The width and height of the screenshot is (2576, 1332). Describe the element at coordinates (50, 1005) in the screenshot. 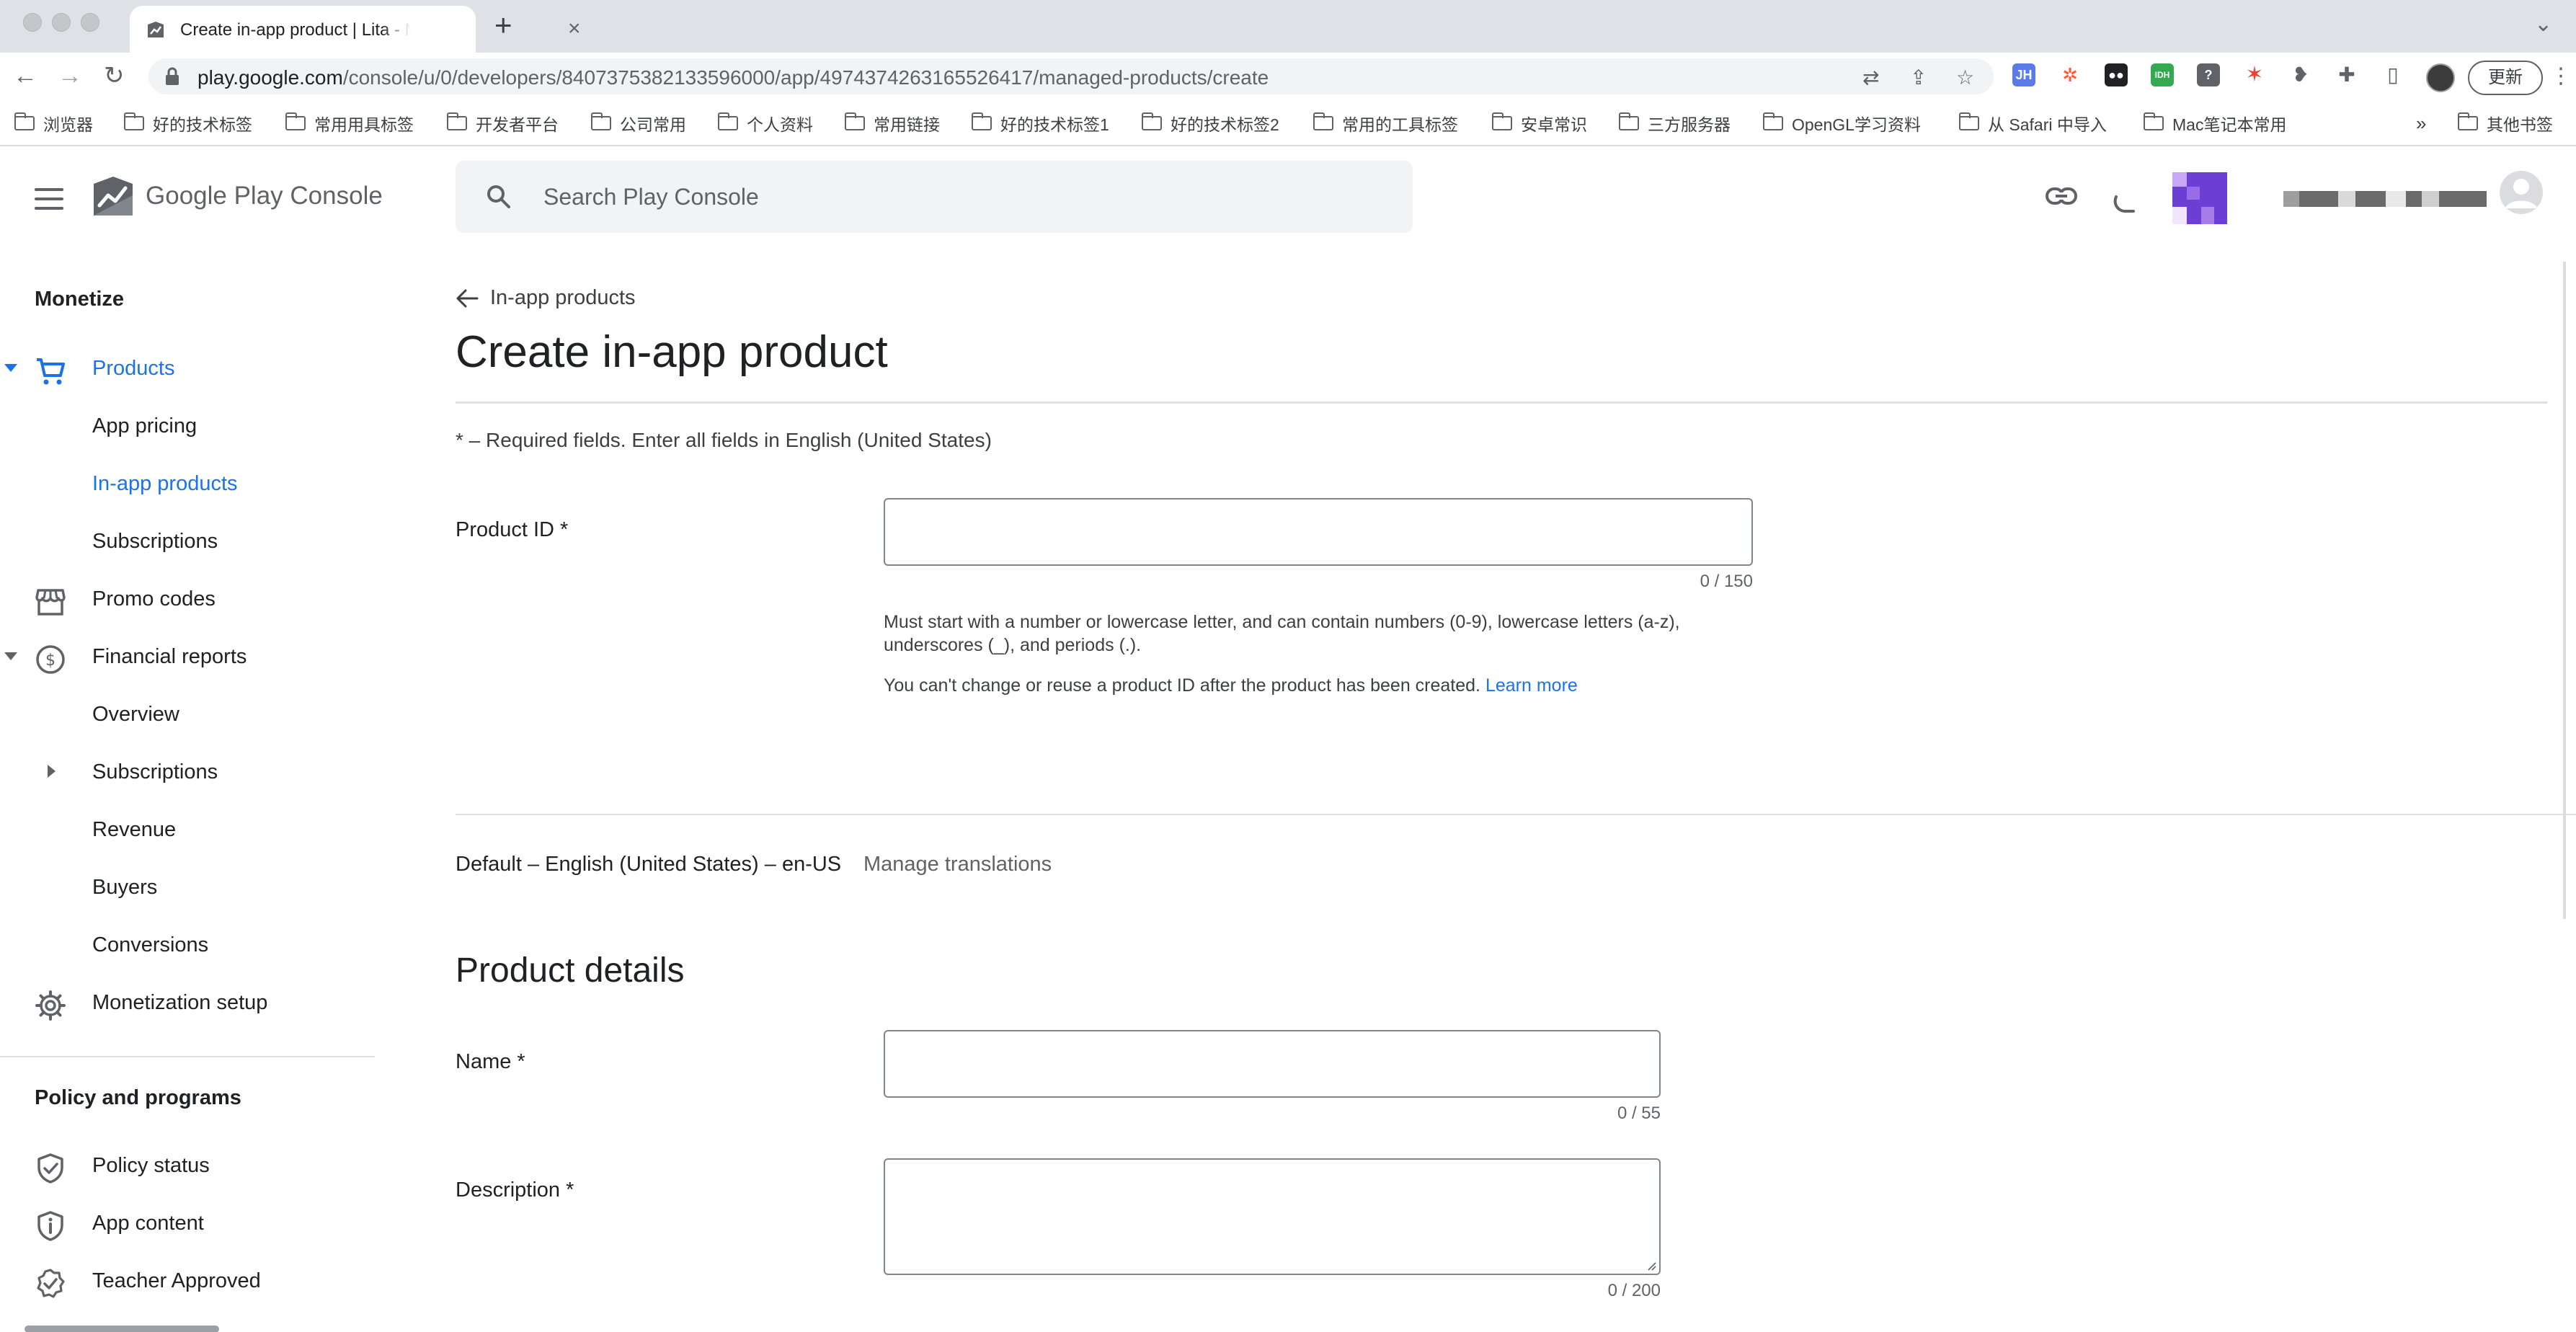

I see `gear-icon` at that location.